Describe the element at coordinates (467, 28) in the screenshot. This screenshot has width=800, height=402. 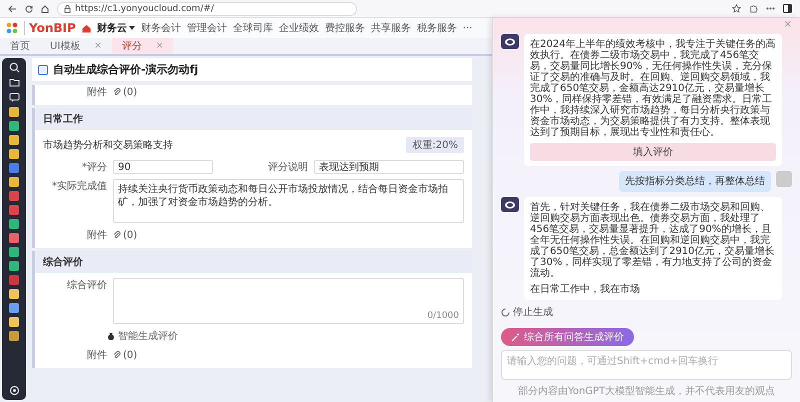
I see `more-menu: ···` at that location.